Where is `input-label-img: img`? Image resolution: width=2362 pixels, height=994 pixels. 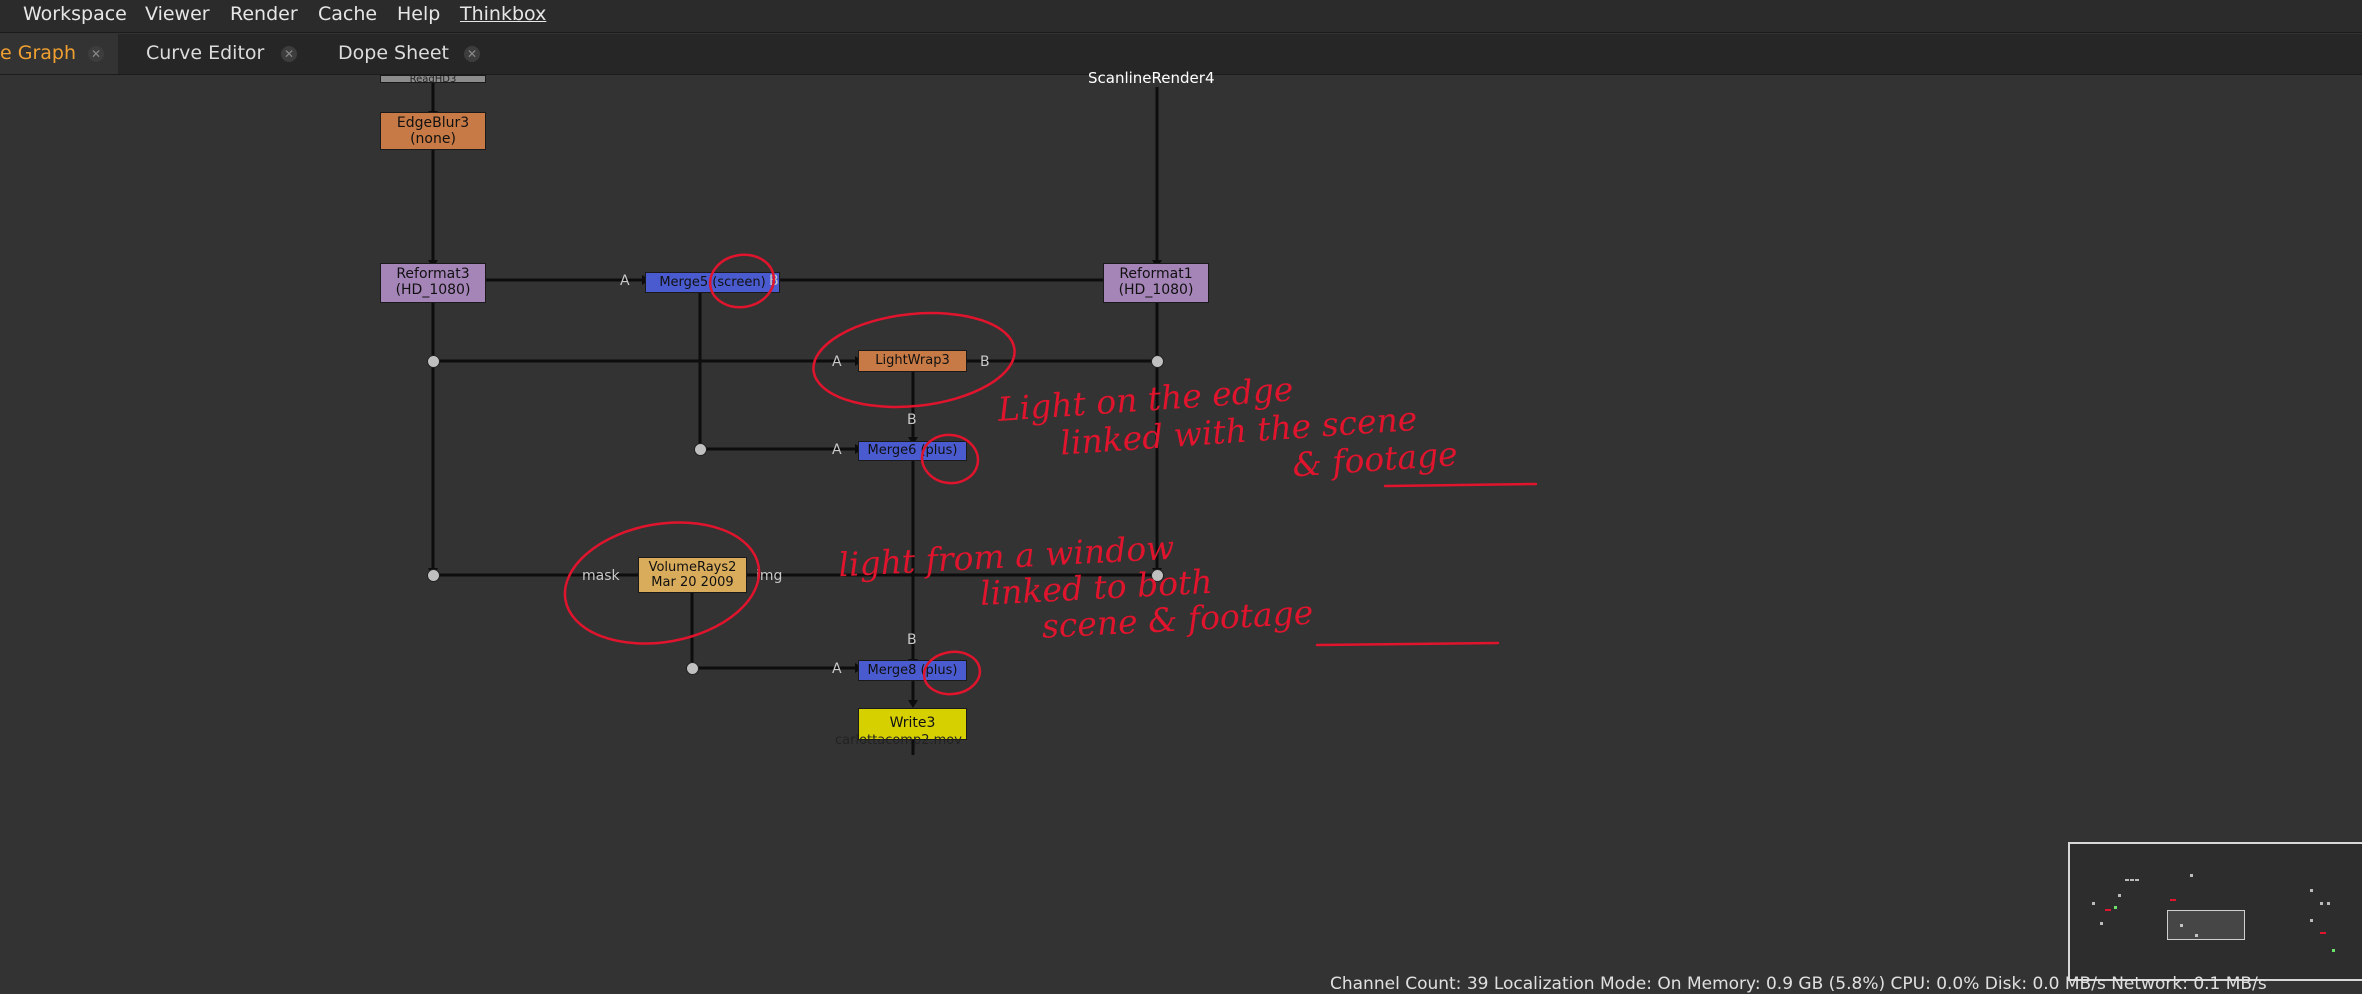 input-label-img: img is located at coordinates (769, 576).